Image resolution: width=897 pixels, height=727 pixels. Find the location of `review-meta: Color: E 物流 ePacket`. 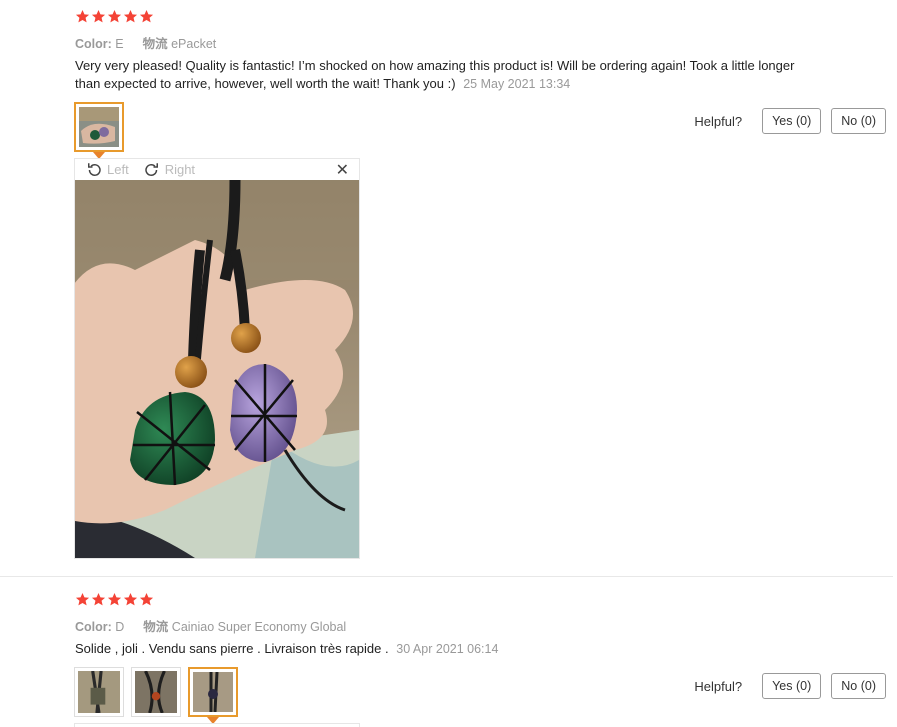

review-meta: Color: E 物流 ePacket is located at coordinates (145, 42).